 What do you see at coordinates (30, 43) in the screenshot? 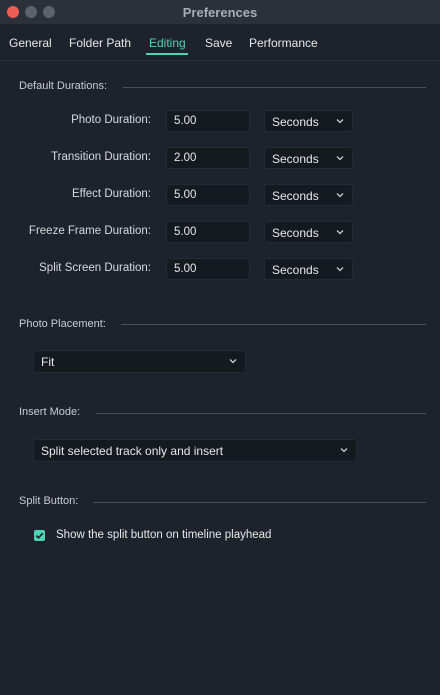
I see `tab-general: General` at bounding box center [30, 43].